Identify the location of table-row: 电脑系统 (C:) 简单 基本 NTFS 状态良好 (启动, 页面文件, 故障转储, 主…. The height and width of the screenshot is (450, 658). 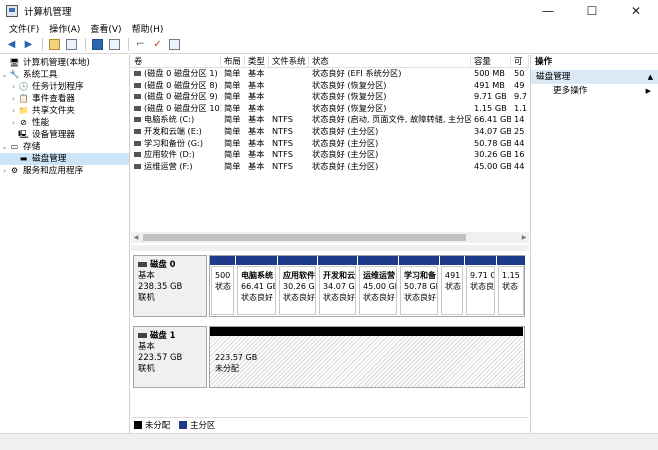
(330, 120).